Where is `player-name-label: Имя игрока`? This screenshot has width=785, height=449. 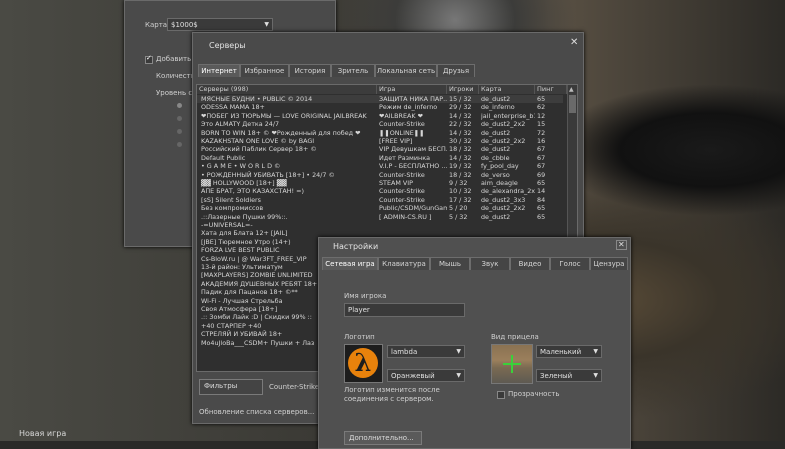 player-name-label: Имя игрока is located at coordinates (365, 296).